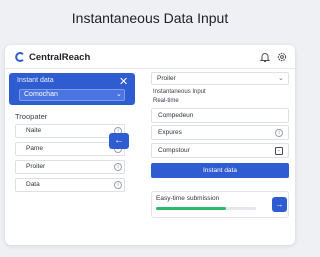 The width and height of the screenshot is (320, 257). What do you see at coordinates (34, 130) in the screenshot?
I see `list-item-label: Naite` at bounding box center [34, 130].